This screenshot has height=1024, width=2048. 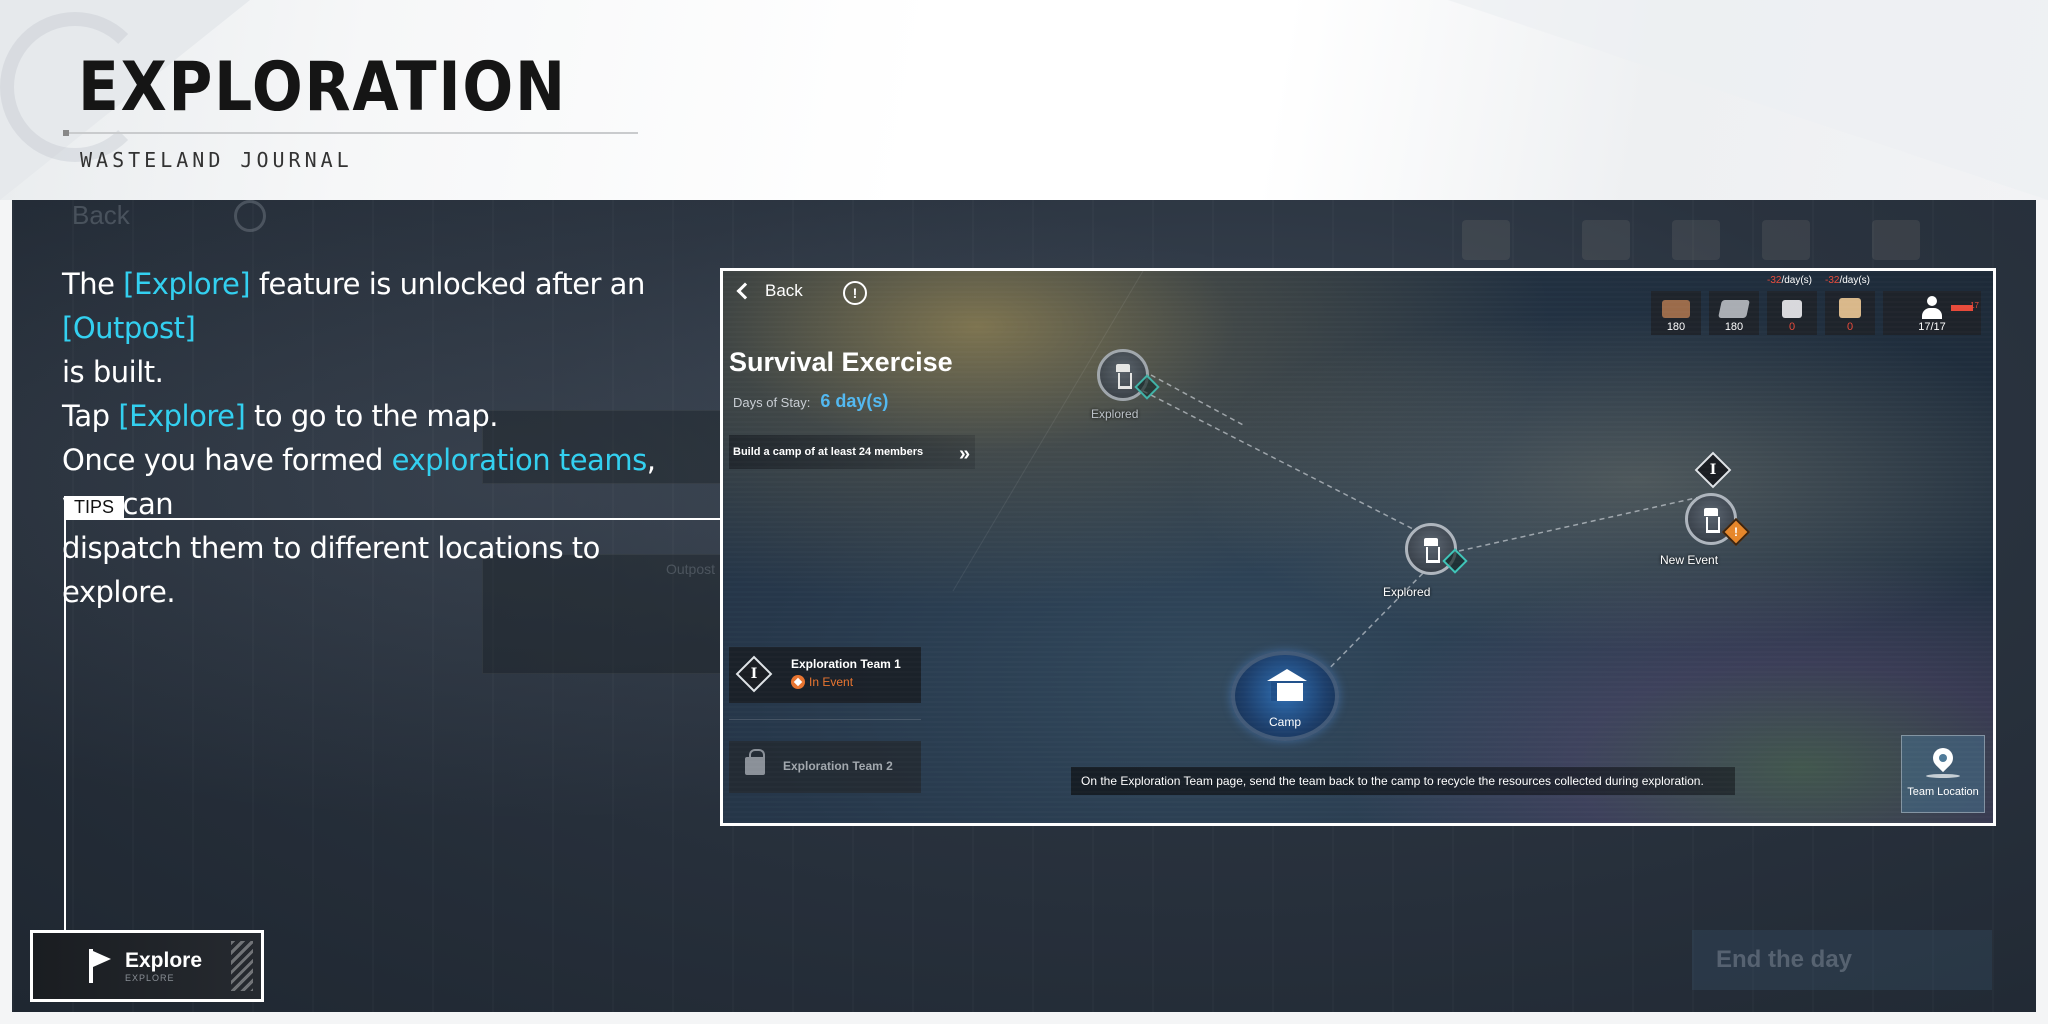 I want to click on back-button: Back, so click(x=769, y=291).